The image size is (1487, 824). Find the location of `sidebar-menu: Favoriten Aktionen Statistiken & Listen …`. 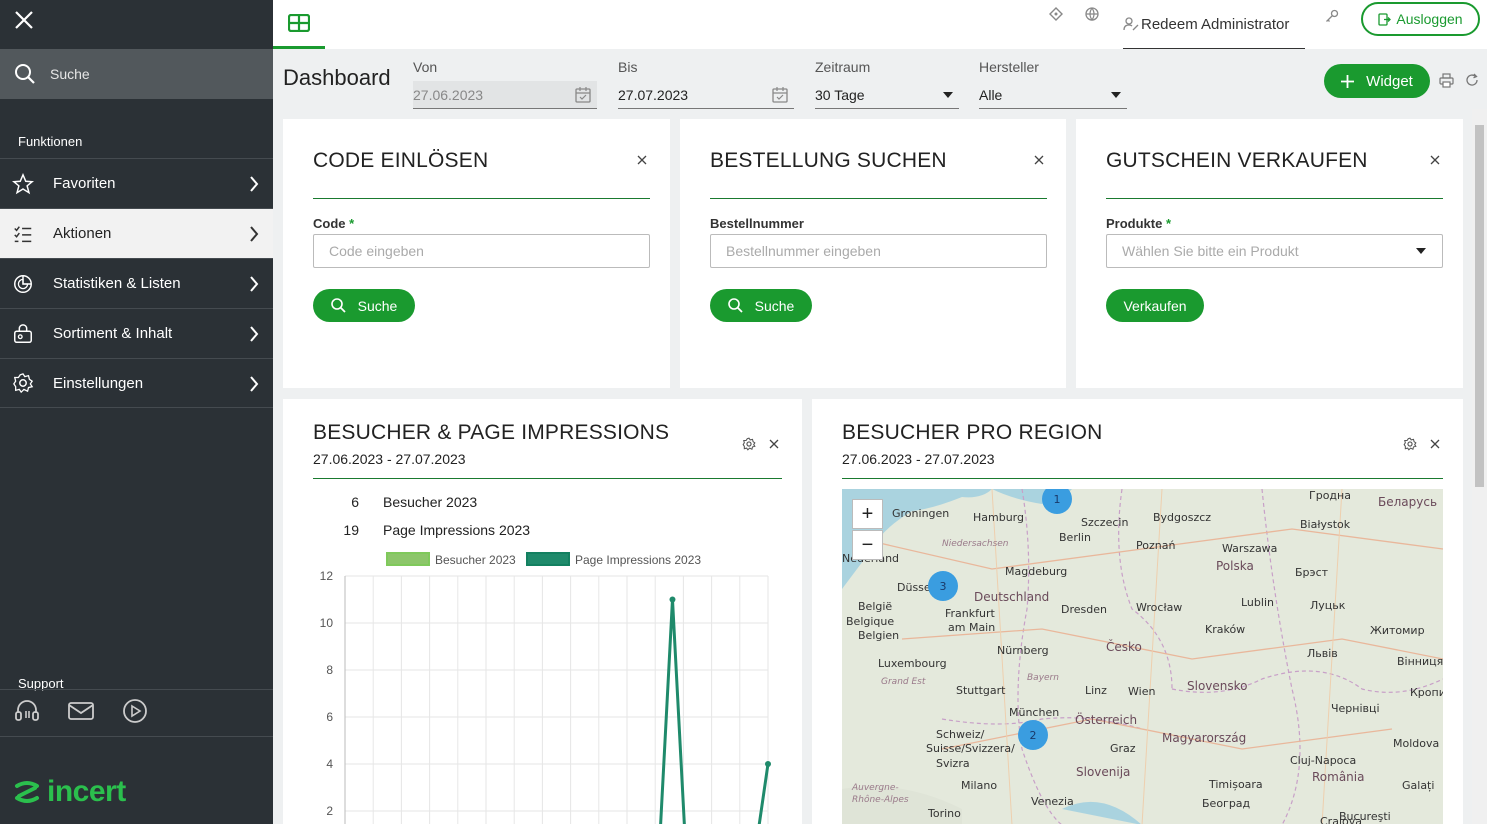

sidebar-menu: Favoriten Aktionen Statistiken & Listen … is located at coordinates (136, 283).